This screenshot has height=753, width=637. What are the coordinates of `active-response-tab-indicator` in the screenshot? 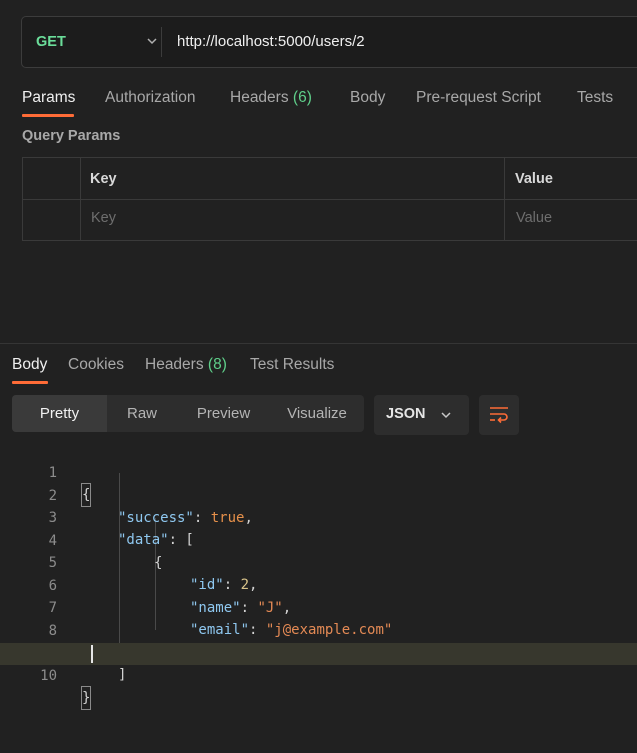 It's located at (30, 382).